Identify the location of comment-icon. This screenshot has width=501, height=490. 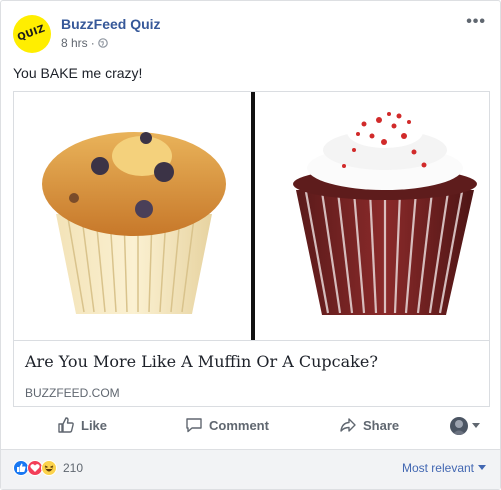
(194, 425).